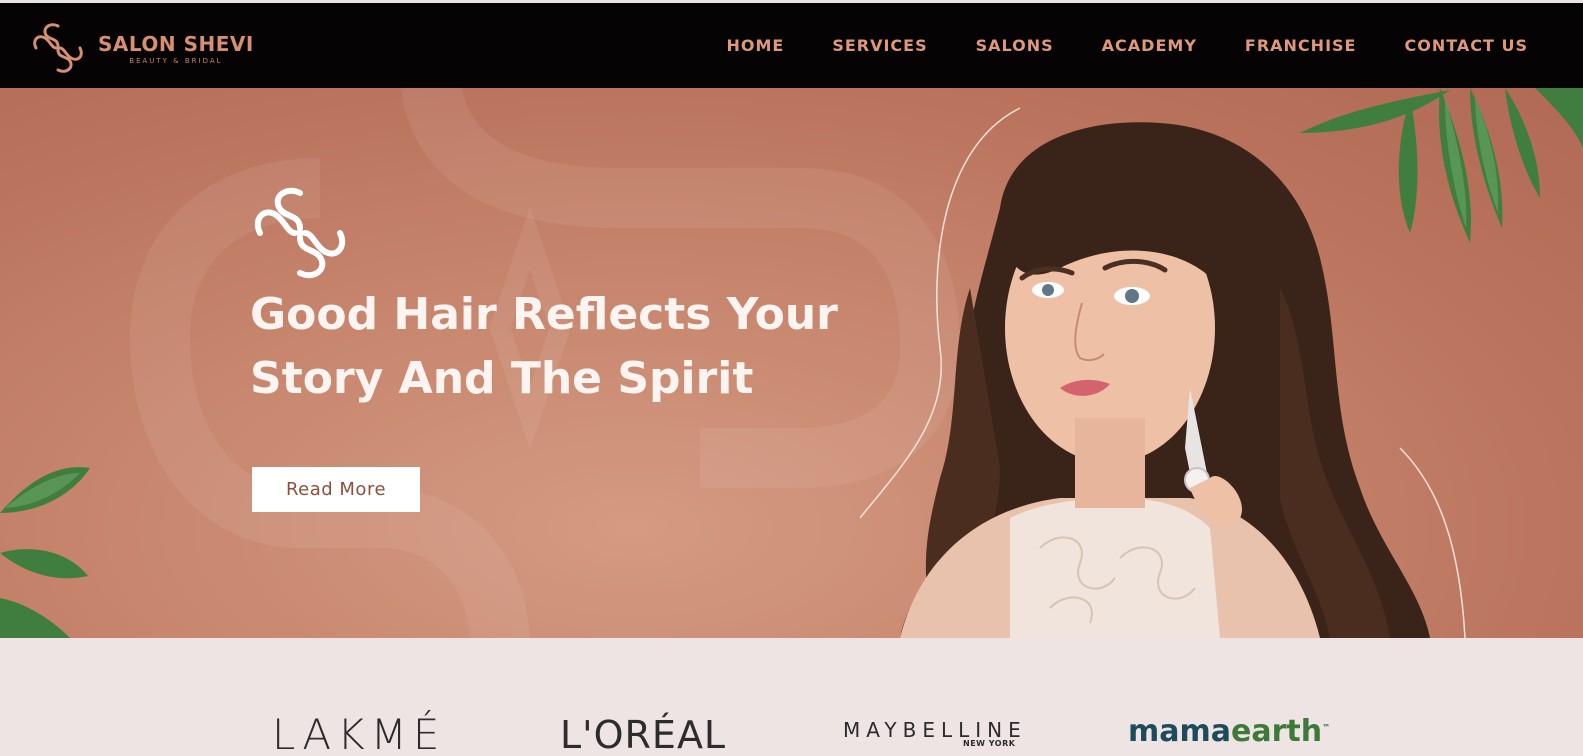  Describe the element at coordinates (879, 45) in the screenshot. I see `nav-services: SERVICES` at that location.